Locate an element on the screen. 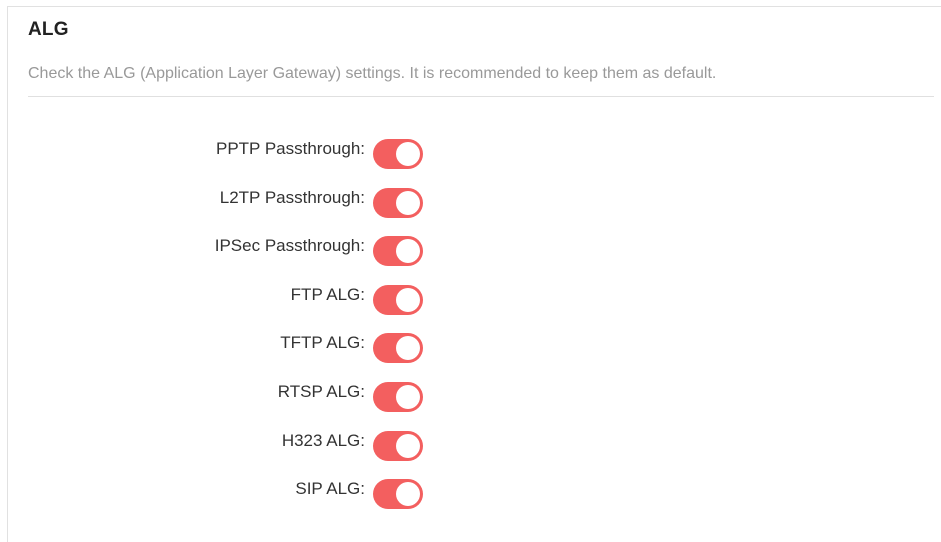  setting-row-l2tp-passthrough: L2TP Passthrough: is located at coordinates (308, 210).